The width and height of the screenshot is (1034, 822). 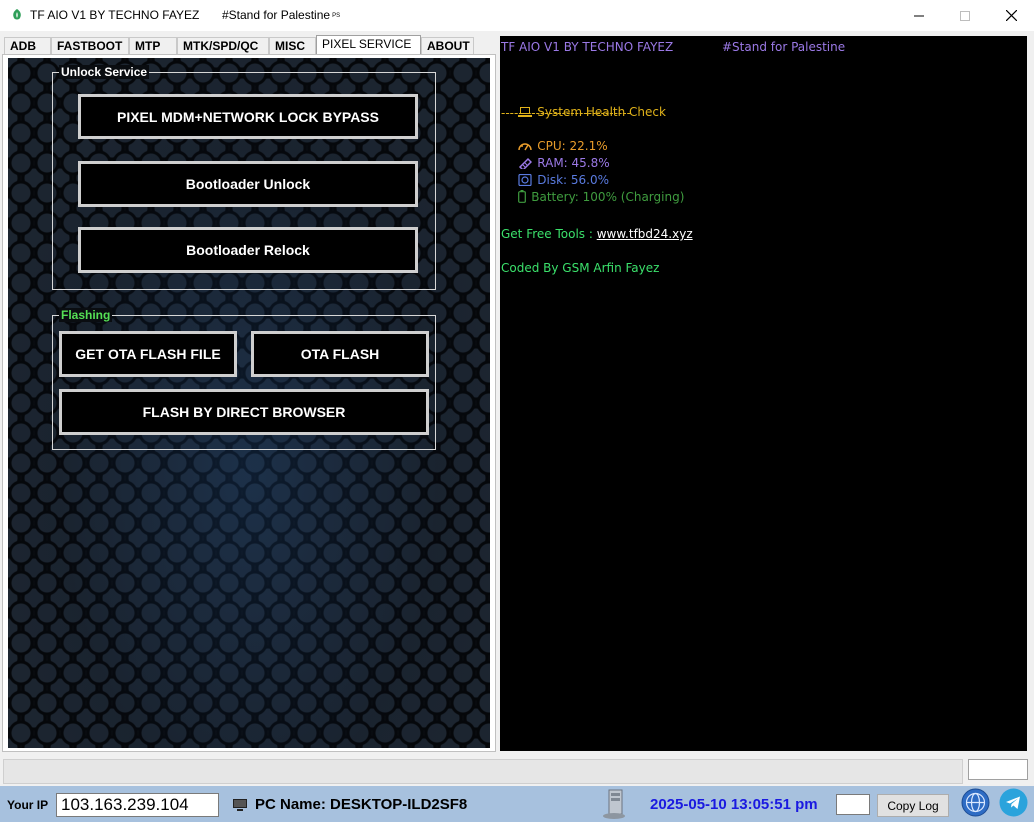 What do you see at coordinates (614, 804) in the screenshot?
I see `server-icon` at bounding box center [614, 804].